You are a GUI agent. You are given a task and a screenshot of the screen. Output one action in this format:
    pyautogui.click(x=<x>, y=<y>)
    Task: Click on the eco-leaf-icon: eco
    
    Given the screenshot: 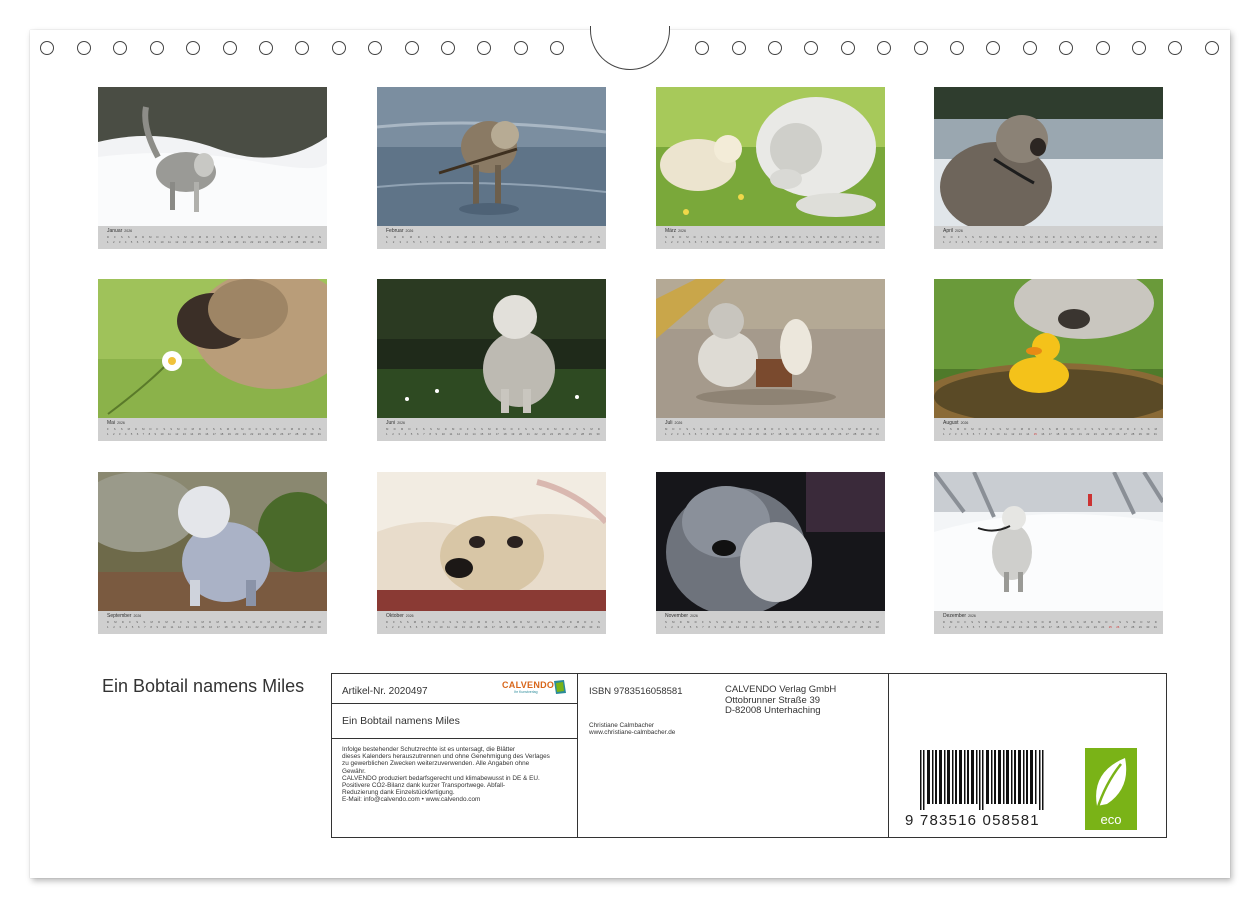 What is the action you would take?
    pyautogui.click(x=1111, y=789)
    